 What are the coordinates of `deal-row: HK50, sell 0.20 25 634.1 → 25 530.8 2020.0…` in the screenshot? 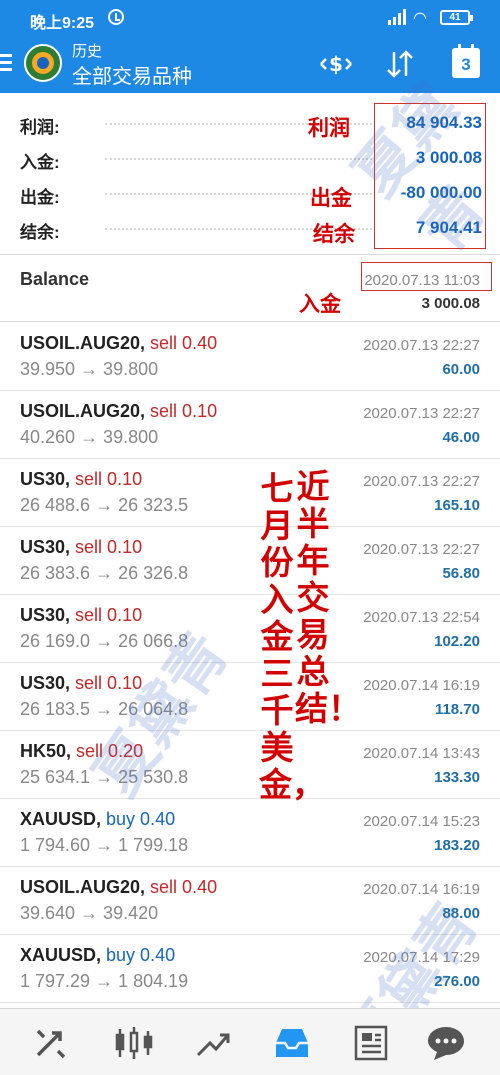 It's located at (250, 765).